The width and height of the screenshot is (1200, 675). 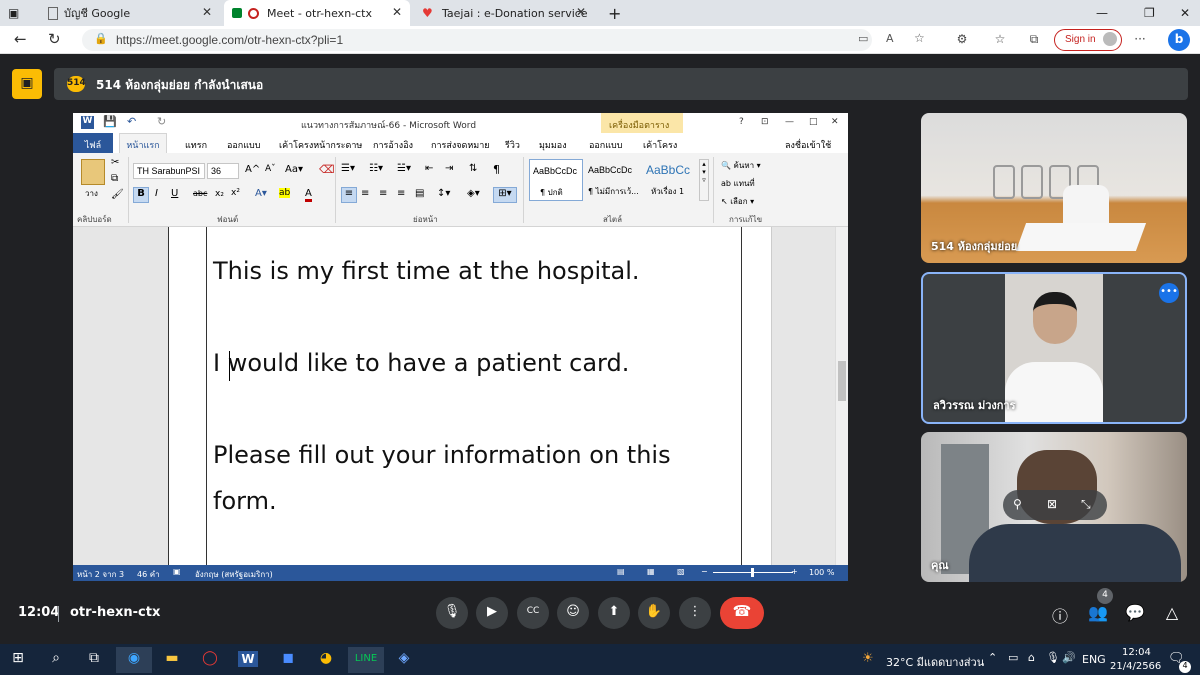 I want to click on tray-arrow-icon: ⌃, so click(x=992, y=657).